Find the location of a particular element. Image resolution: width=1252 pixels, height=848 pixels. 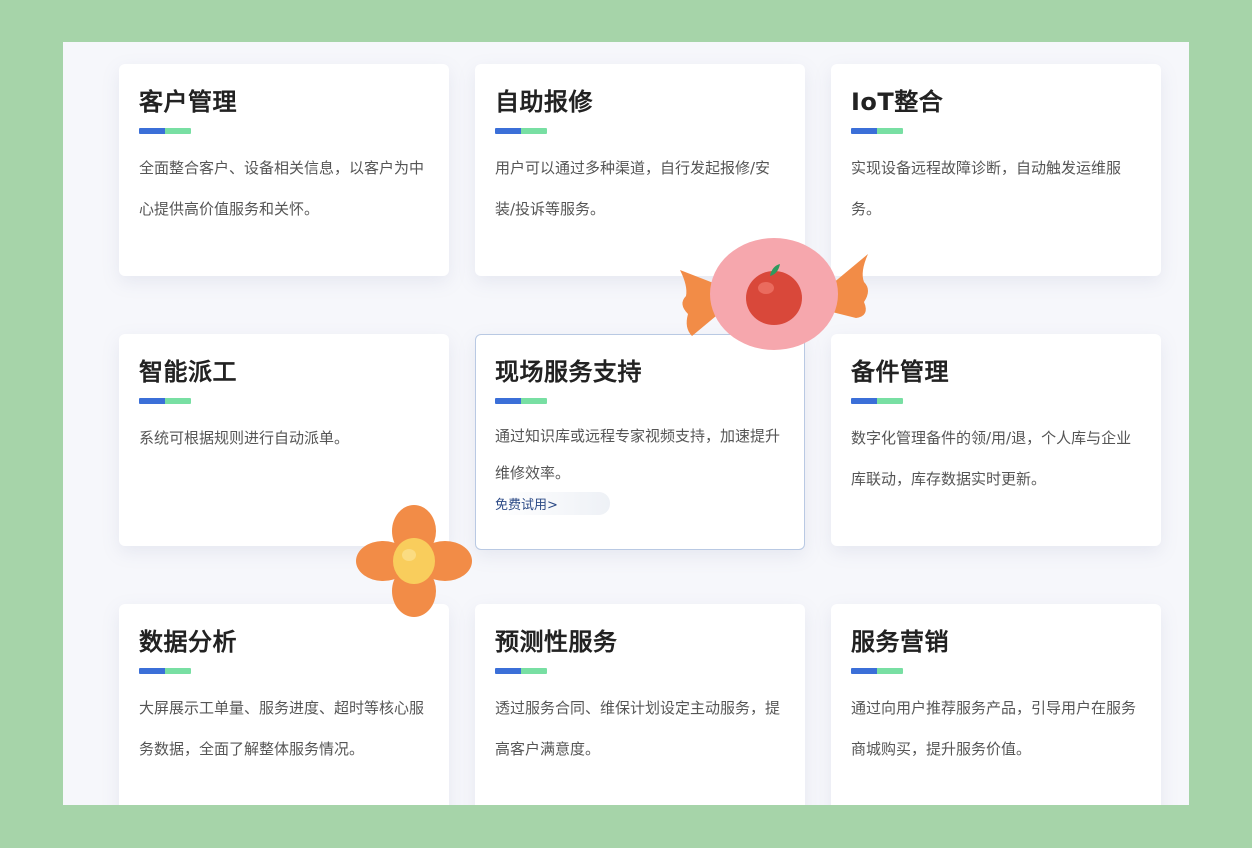

feature-card-data-analysis: 数据分析 大屏展示工单量、服务进度、超时等核心服务数据，全面了解整体服务情况。 is located at coordinates (284, 704).